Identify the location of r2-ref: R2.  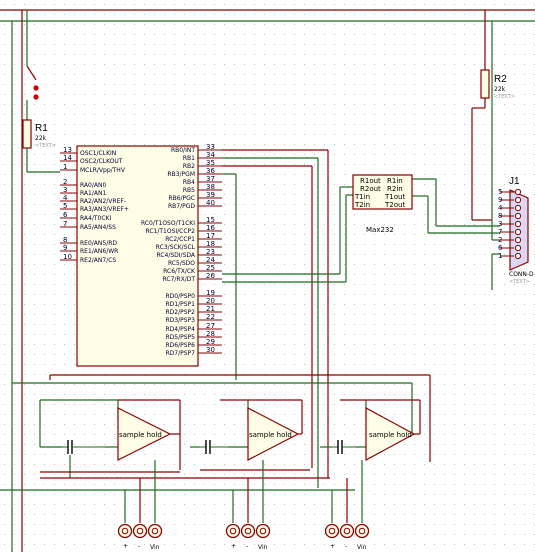
(500, 79).